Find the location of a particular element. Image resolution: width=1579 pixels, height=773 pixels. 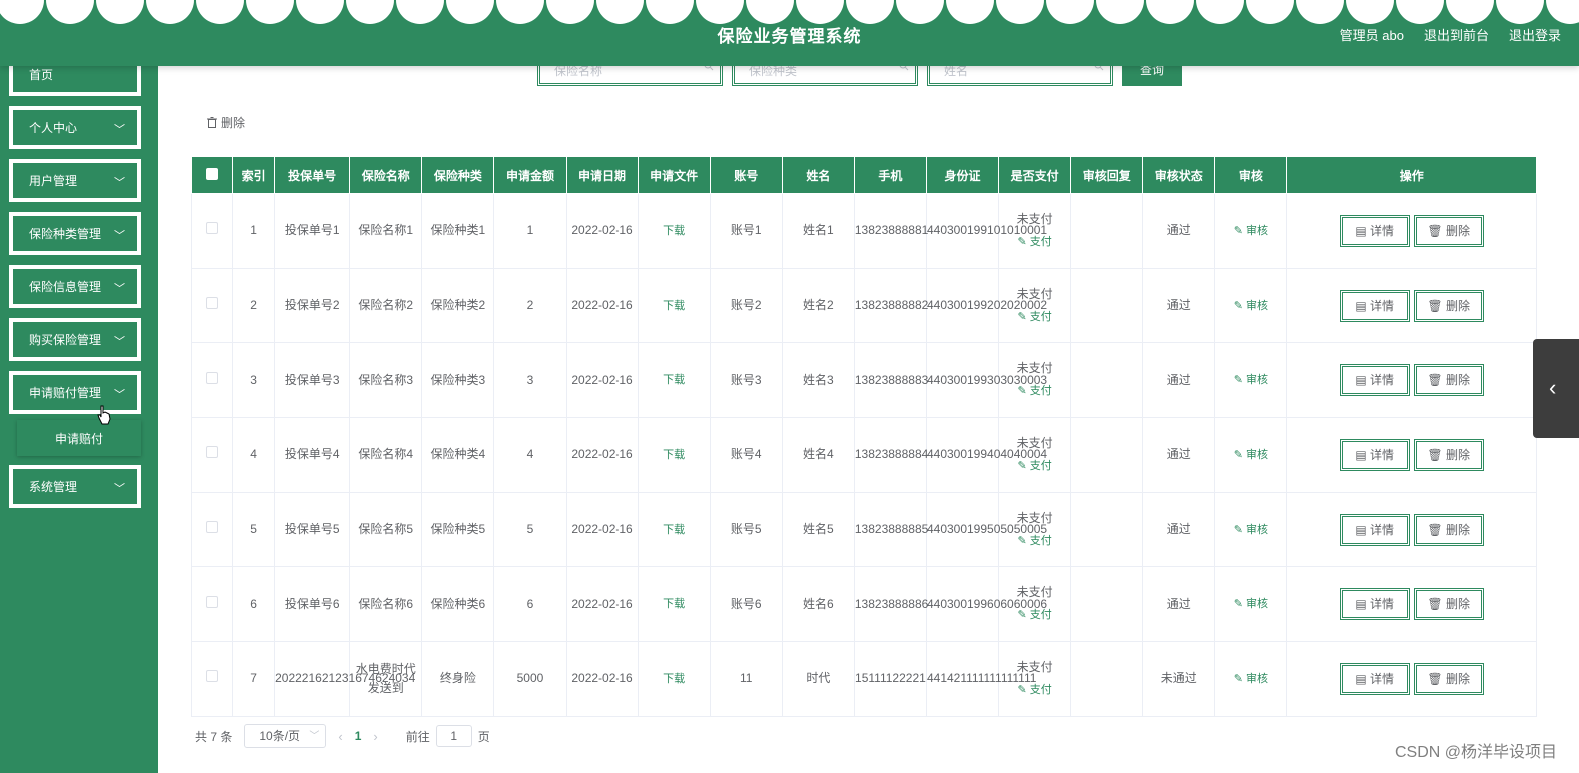

page-number-current: 1 is located at coordinates (358, 736).